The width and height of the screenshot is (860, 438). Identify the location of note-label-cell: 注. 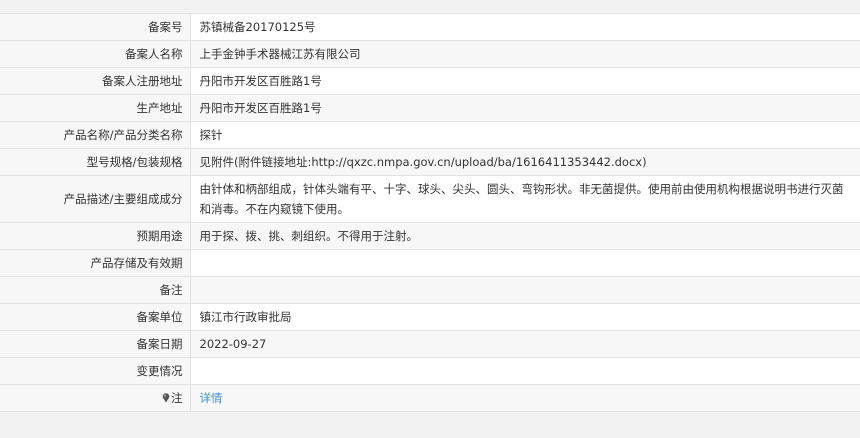
(95, 398).